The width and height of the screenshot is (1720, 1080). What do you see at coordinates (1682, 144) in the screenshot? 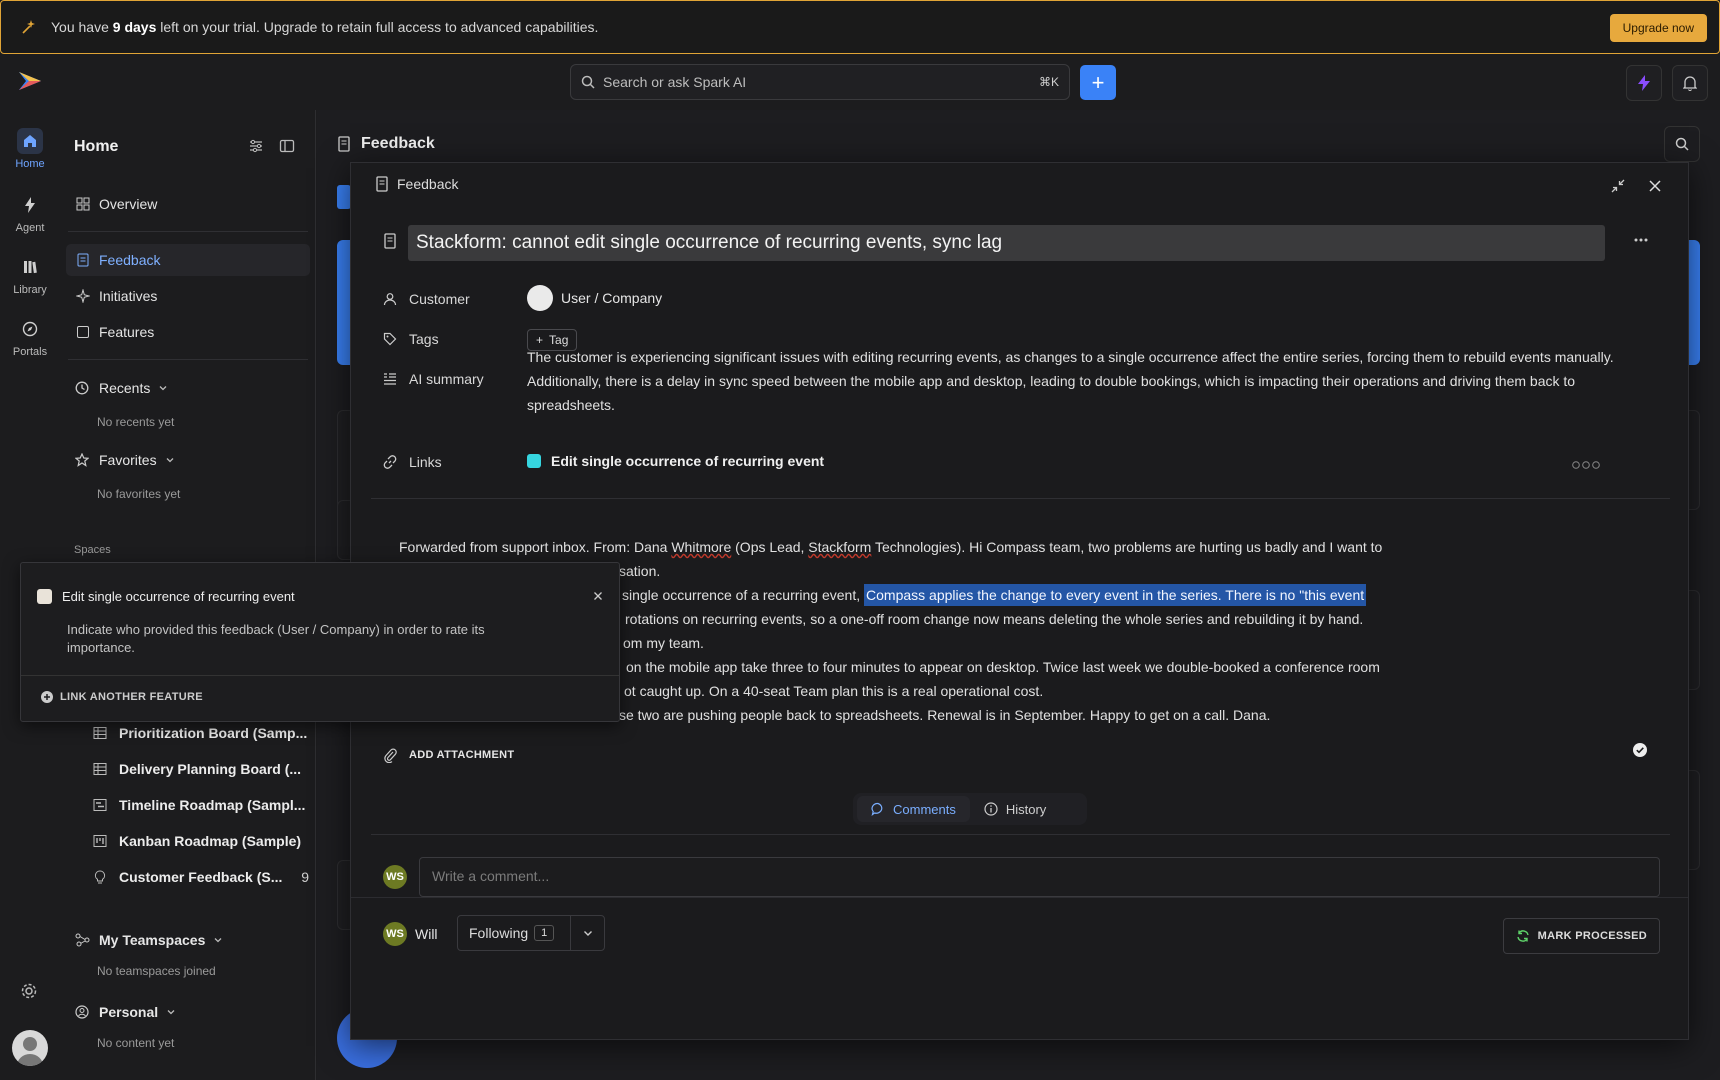
I see `main-search-button` at bounding box center [1682, 144].